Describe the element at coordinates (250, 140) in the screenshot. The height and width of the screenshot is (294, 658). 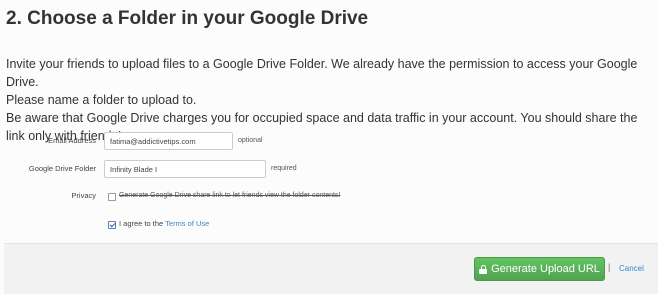
I see `email-hint: optional` at that location.